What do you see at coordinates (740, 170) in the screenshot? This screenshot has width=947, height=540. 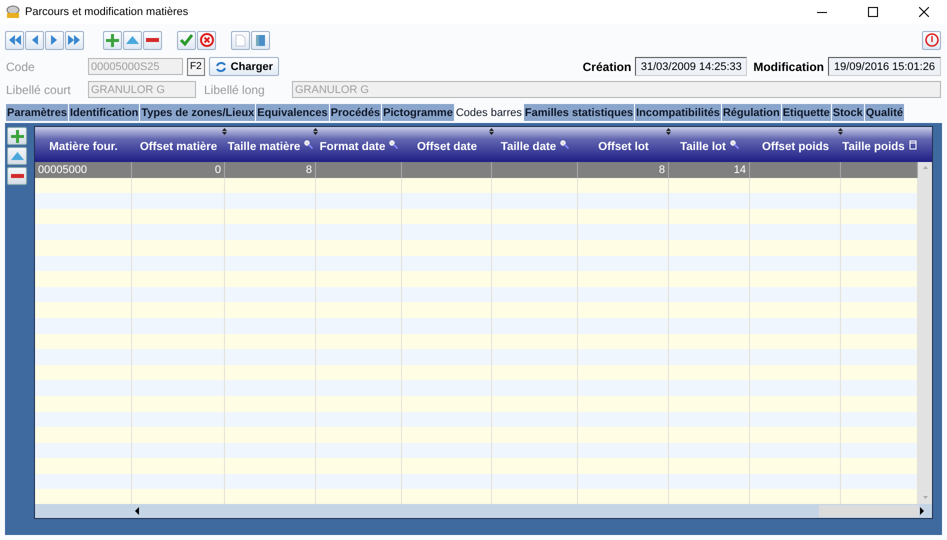 I see `table-cell: 14` at bounding box center [740, 170].